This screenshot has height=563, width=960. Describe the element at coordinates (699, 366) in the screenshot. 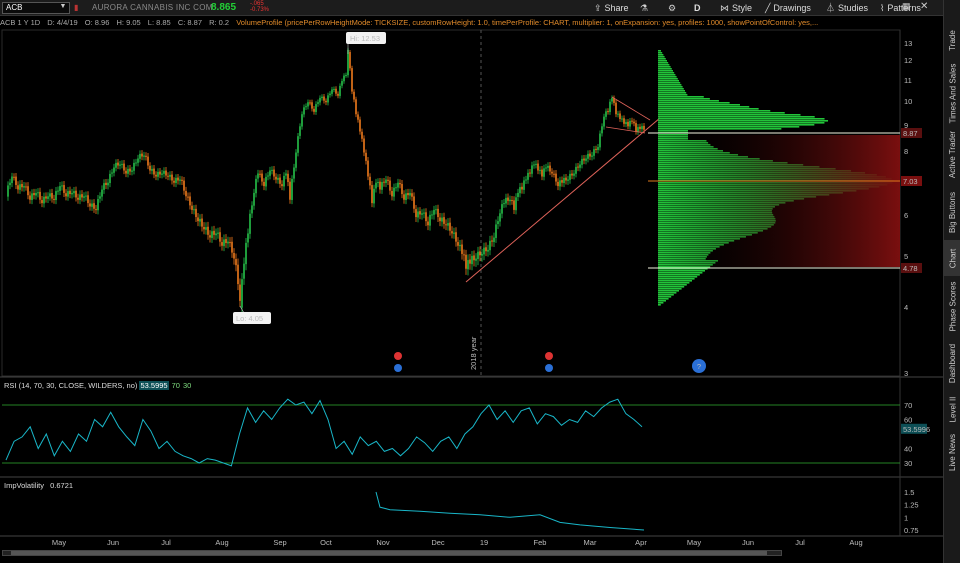

I see `help-icon-glyph: ?` at that location.